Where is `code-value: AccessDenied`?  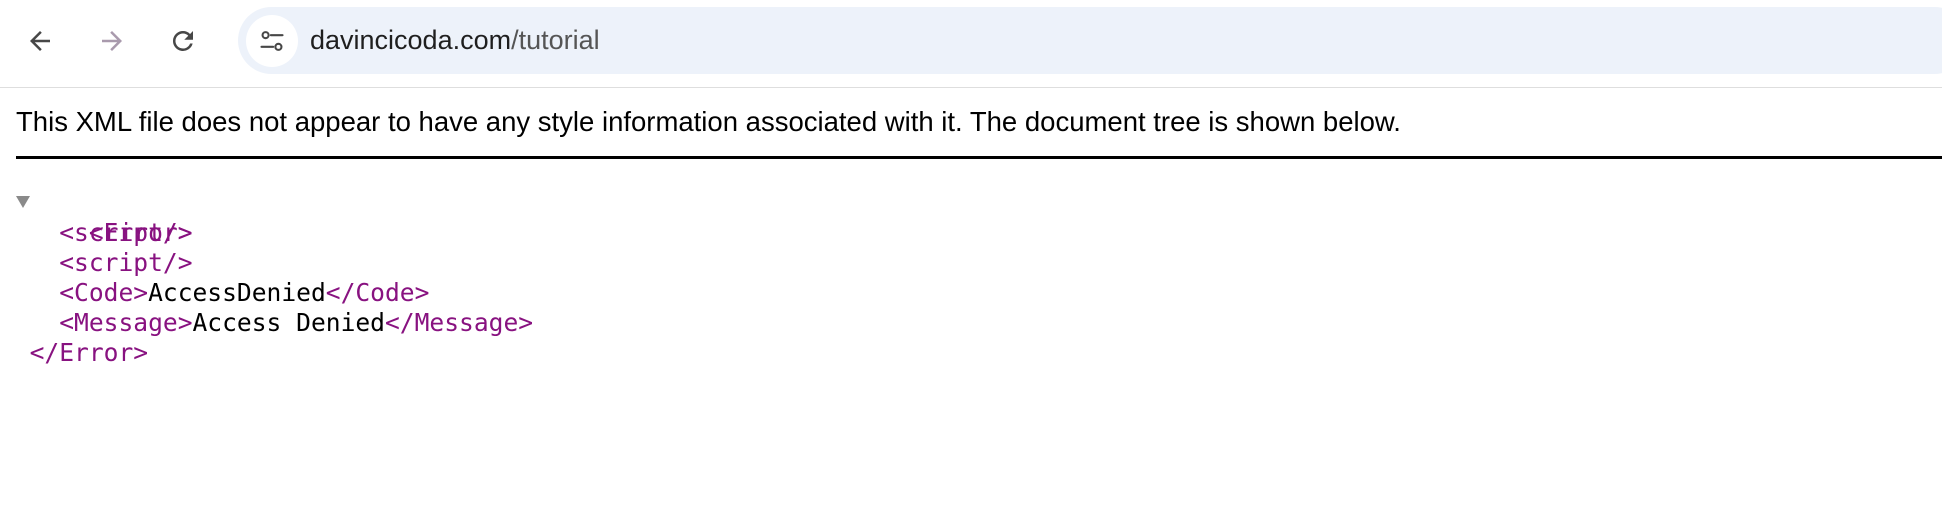 code-value: AccessDenied is located at coordinates (237, 292).